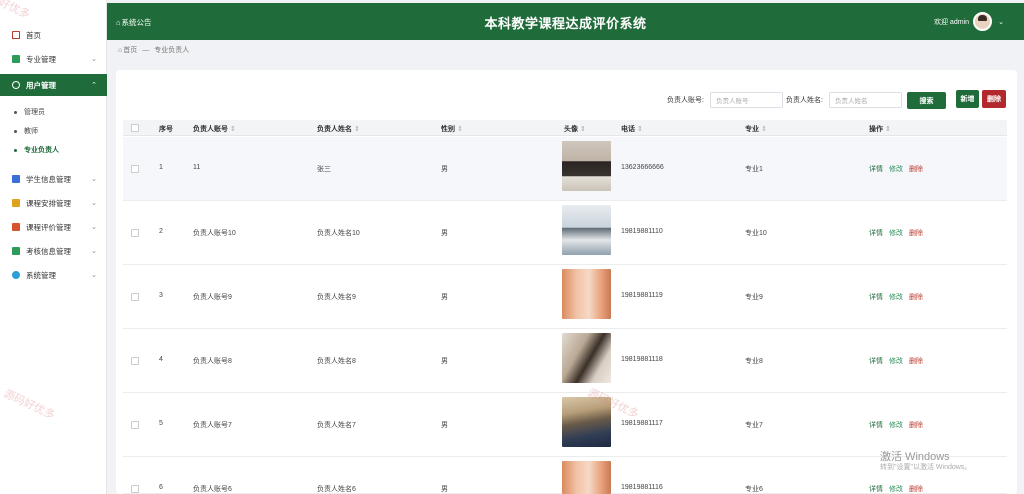 The image size is (1024, 494). I want to click on search-bar: 负责人账号: 负责人账号 负责人姓名: 负责人姓名 搜索 新增 删除, so click(512, 99).